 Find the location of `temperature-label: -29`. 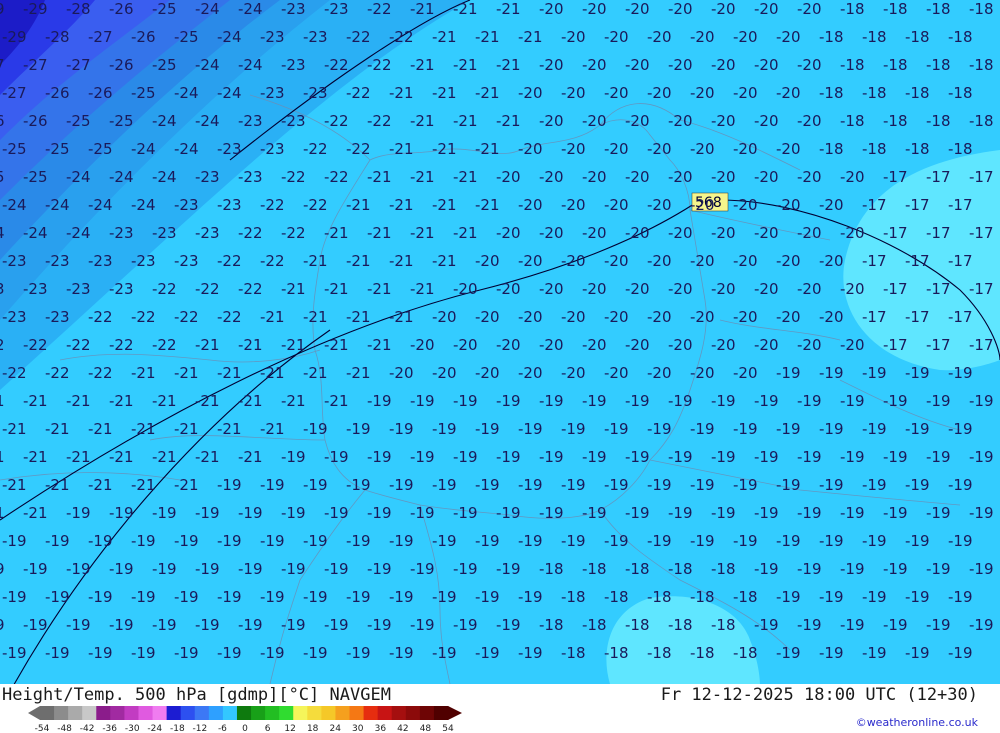

temperature-label: -29 is located at coordinates (2, 9).